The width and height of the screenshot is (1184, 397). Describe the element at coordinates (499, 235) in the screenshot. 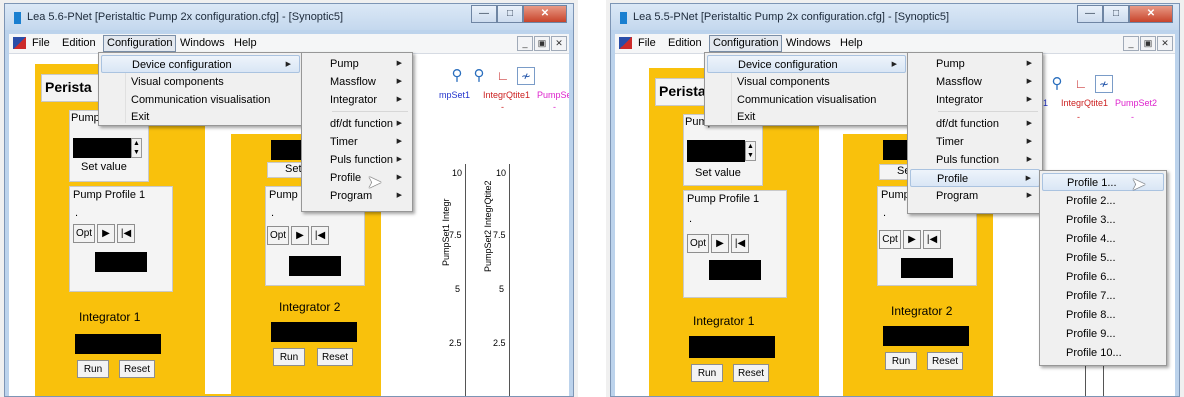

I see `tick-7-5-b: 7.5` at that location.